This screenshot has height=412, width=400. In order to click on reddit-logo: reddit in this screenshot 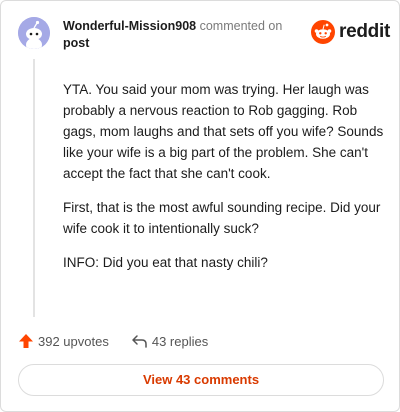, I will do `click(350, 32)`.